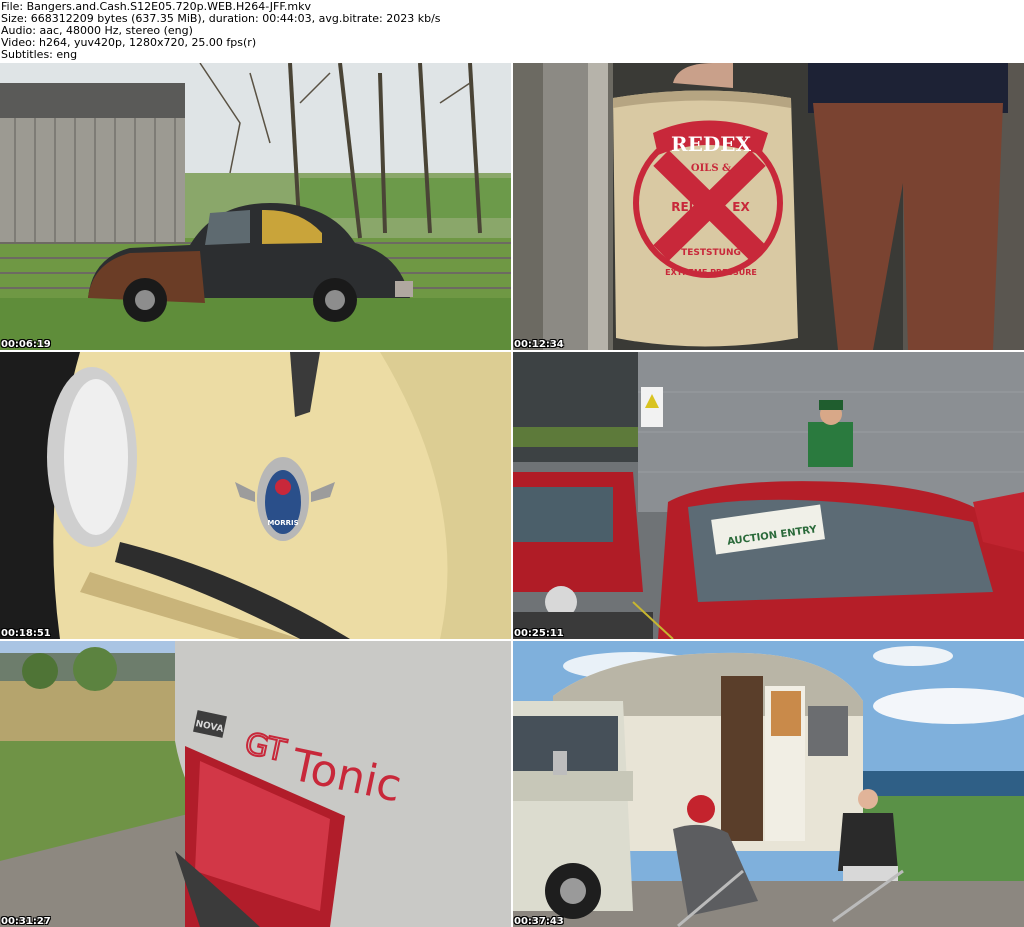 The height and width of the screenshot is (927, 1024). I want to click on thumbnail-timestamp: 00:06:19, so click(26, 344).